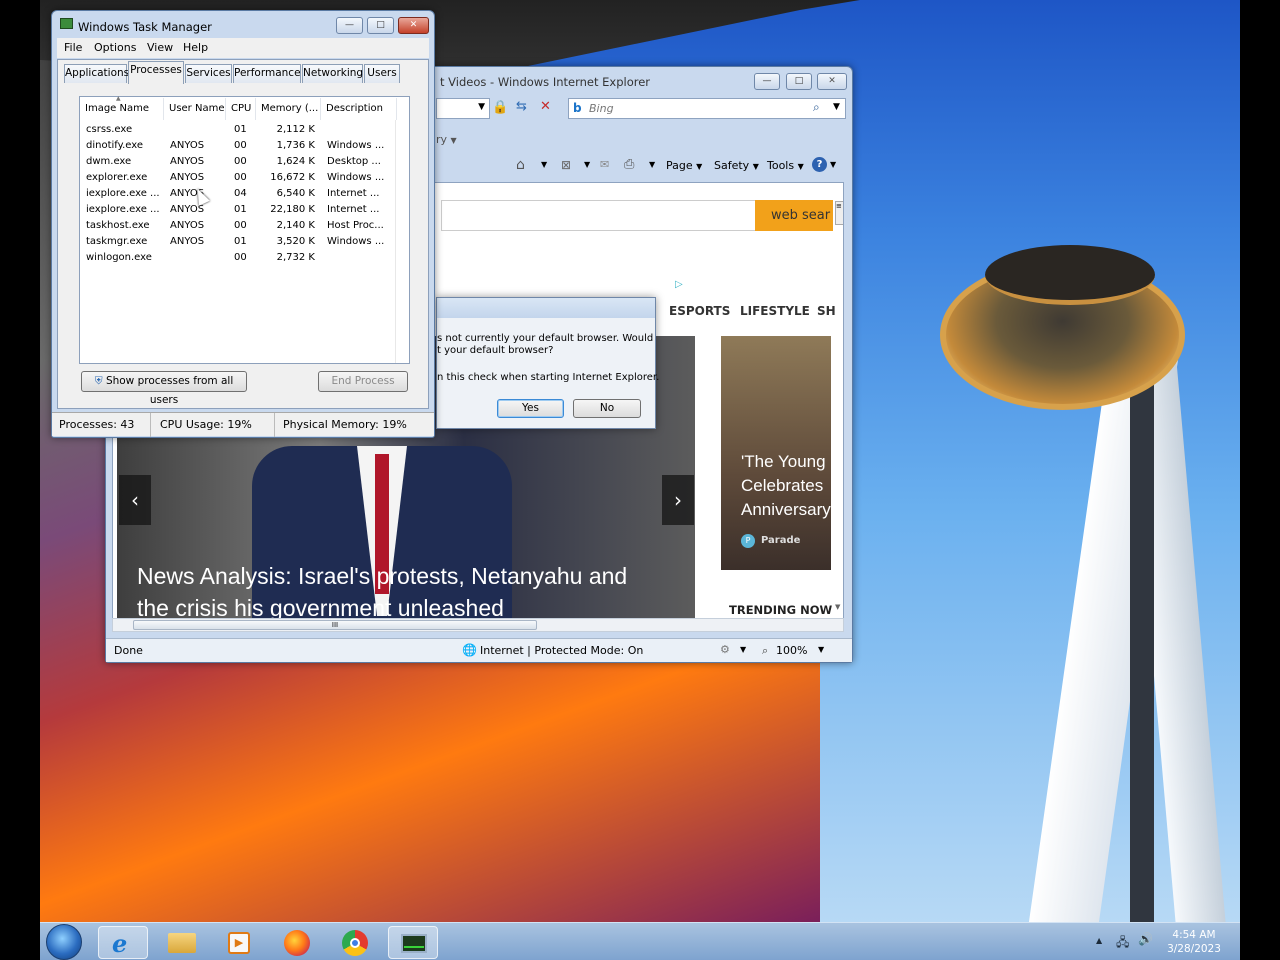 This screenshot has height=960, width=1280. I want to click on windows-explorer-icon, so click(181, 942).